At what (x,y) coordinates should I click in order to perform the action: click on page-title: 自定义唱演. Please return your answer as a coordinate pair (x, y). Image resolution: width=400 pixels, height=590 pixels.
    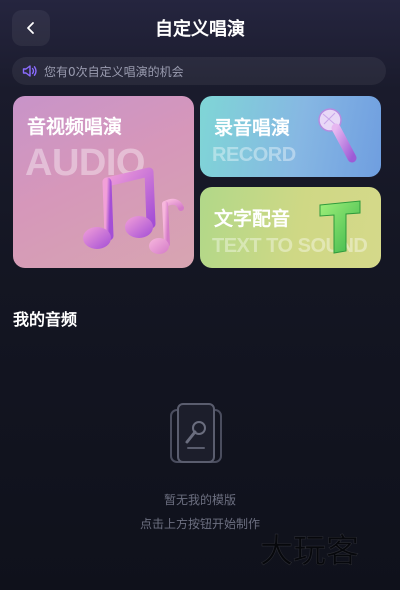
    Looking at the image, I should click on (200, 29).